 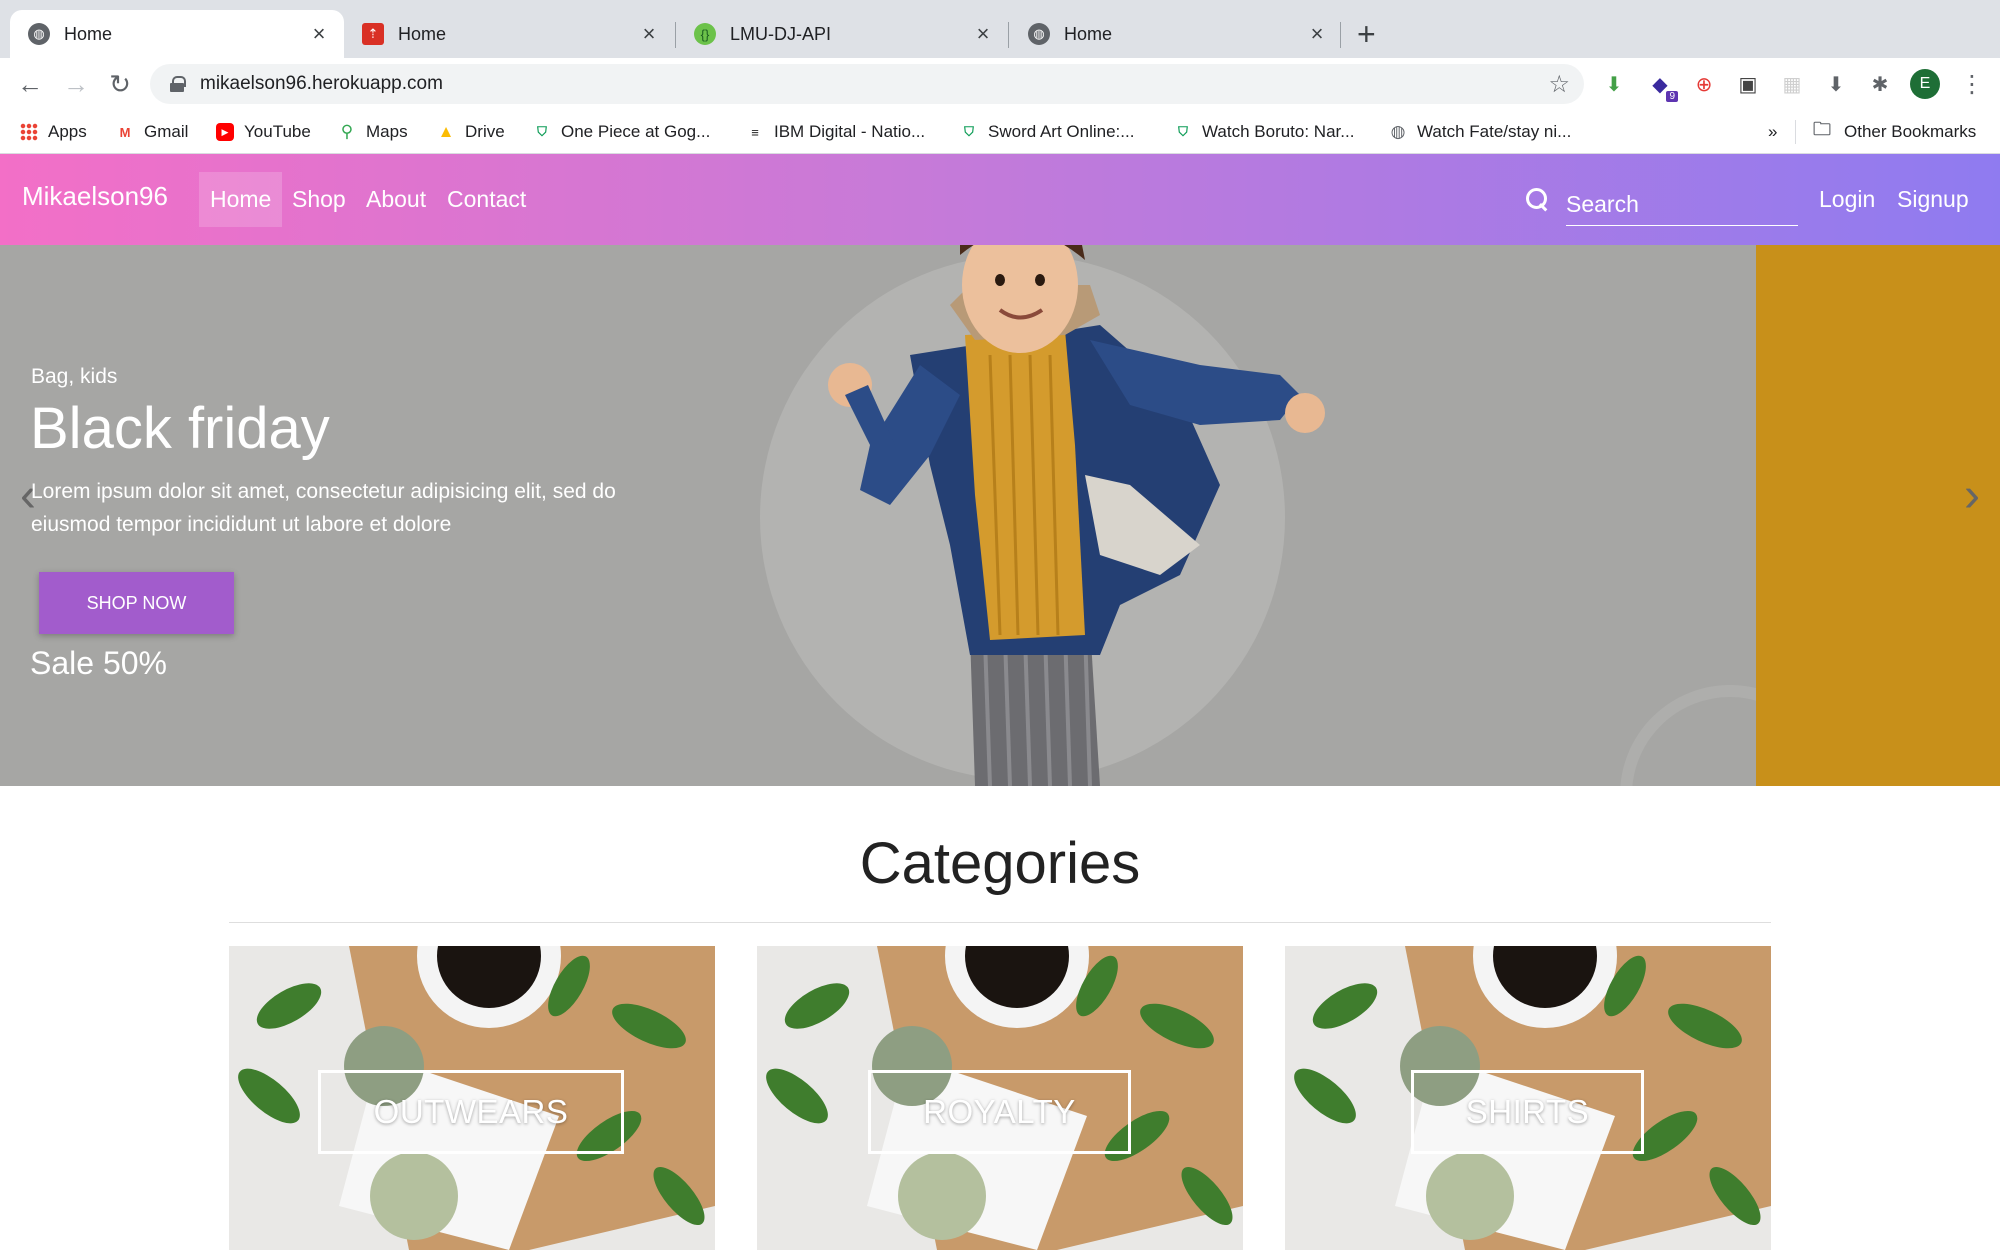 I want to click on bookmark-youtube: ▶ YouTube, so click(x=263, y=132).